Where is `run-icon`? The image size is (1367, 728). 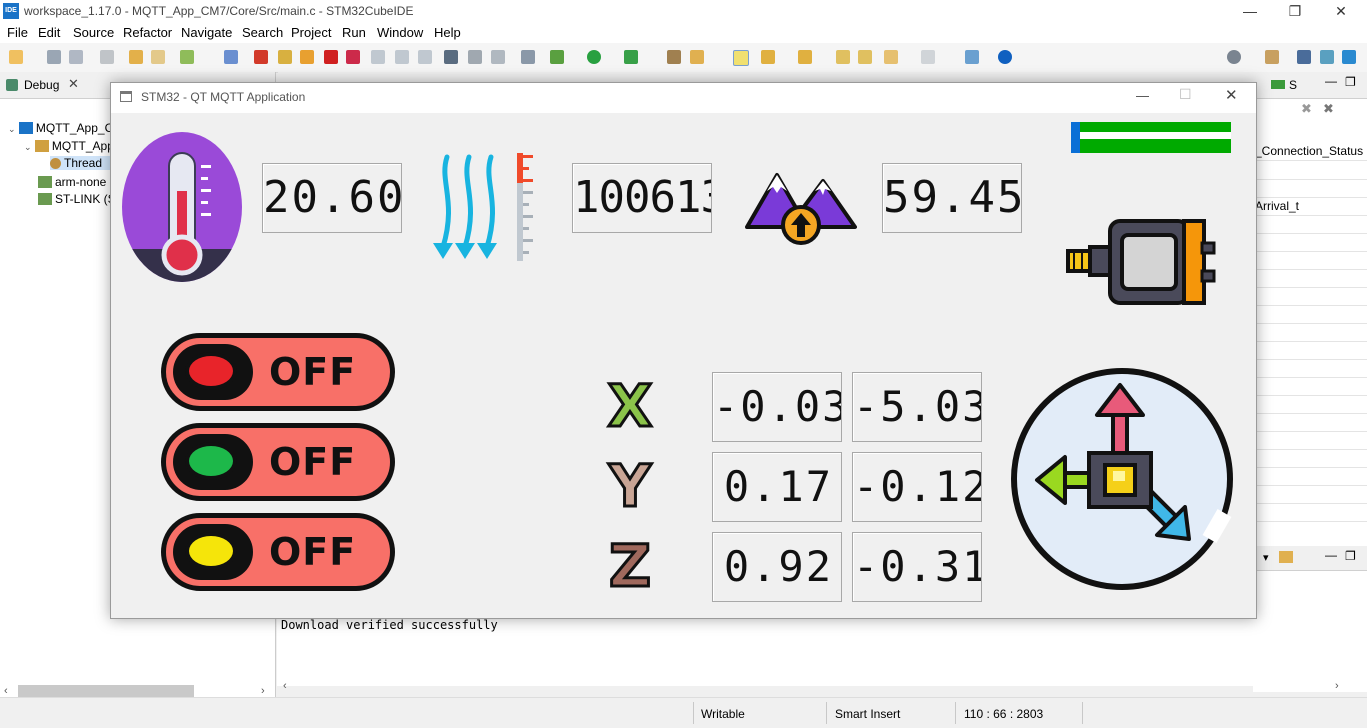 run-icon is located at coordinates (594, 57).